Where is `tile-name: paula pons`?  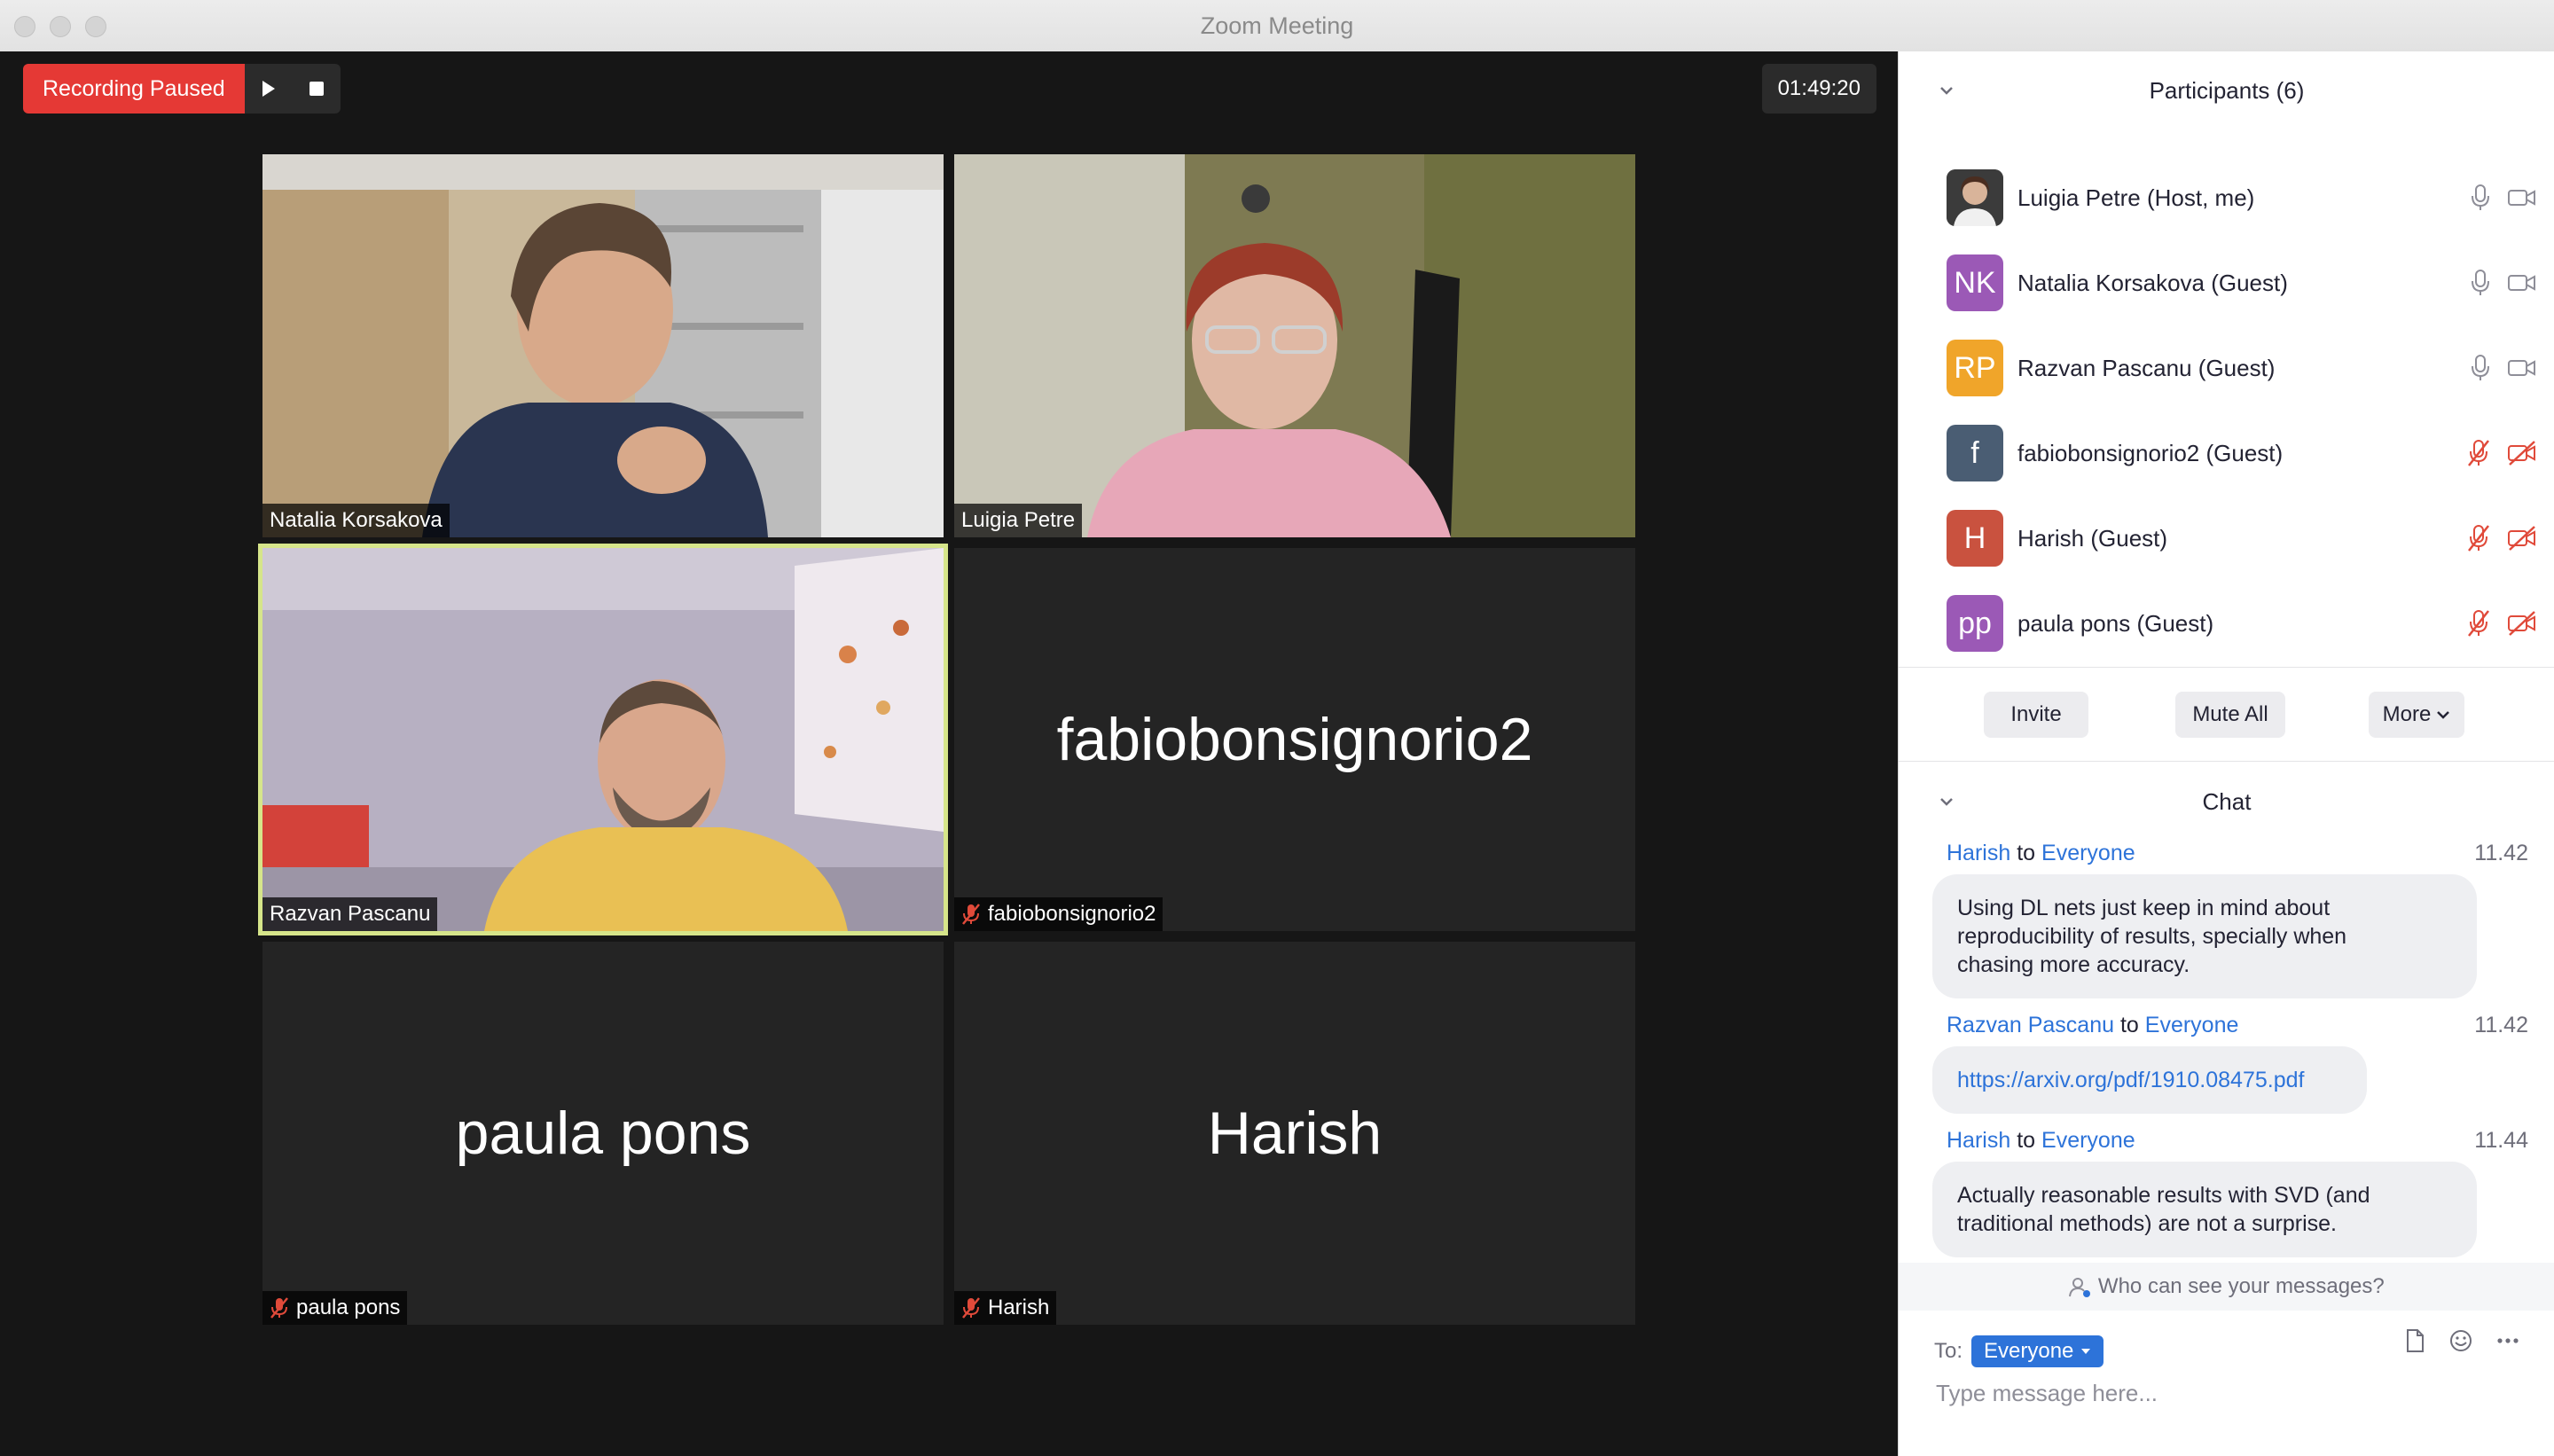 tile-name: paula pons is located at coordinates (348, 1307).